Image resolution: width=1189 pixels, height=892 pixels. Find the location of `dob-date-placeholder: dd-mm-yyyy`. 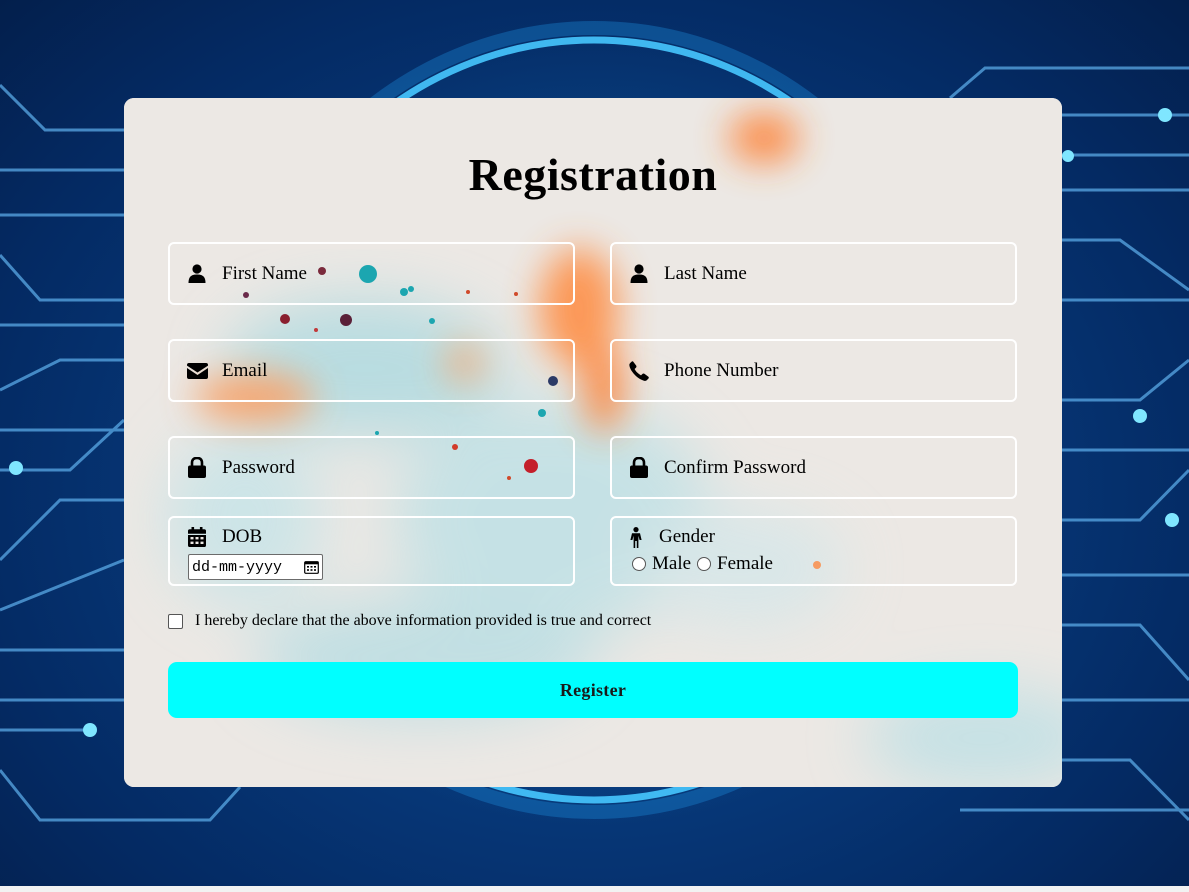

dob-date-placeholder: dd-mm-yyyy is located at coordinates (237, 567).